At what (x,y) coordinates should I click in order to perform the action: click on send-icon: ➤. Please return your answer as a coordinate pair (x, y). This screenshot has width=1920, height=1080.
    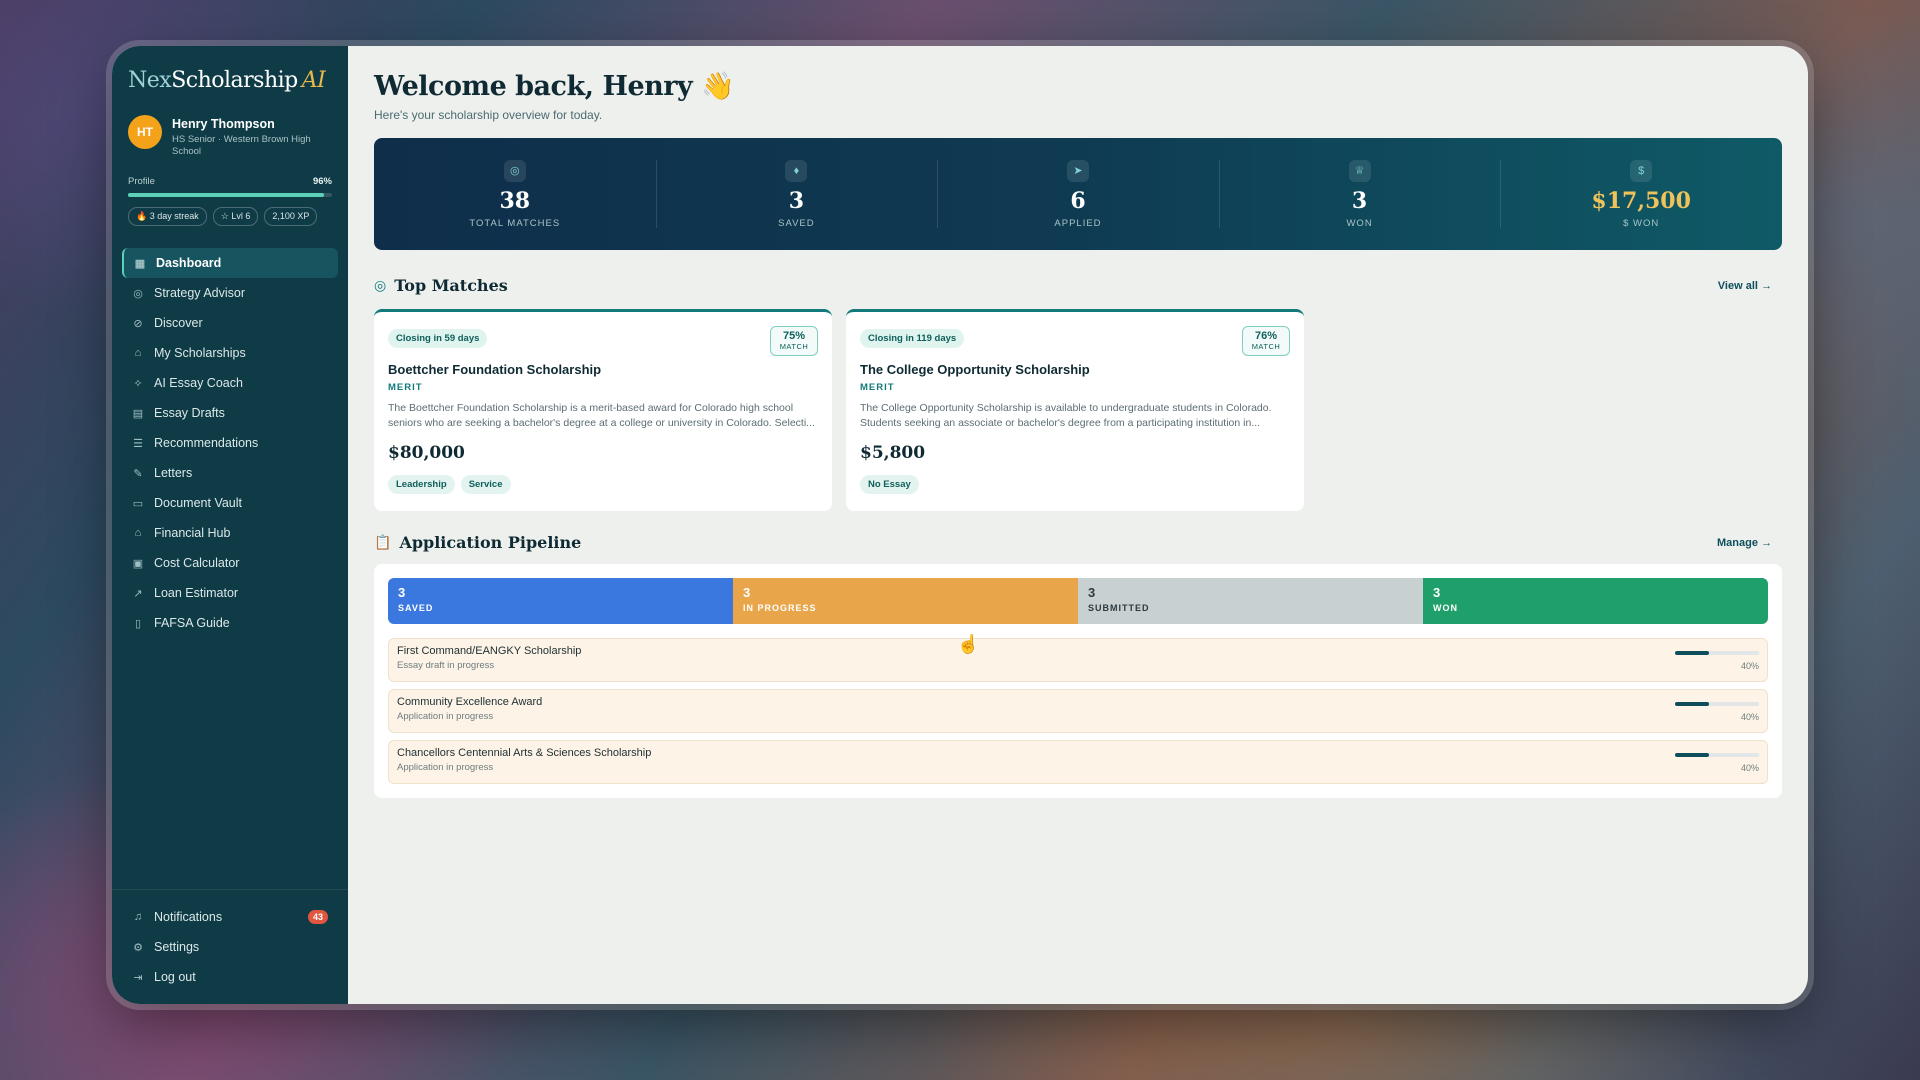
    Looking at the image, I should click on (1077, 170).